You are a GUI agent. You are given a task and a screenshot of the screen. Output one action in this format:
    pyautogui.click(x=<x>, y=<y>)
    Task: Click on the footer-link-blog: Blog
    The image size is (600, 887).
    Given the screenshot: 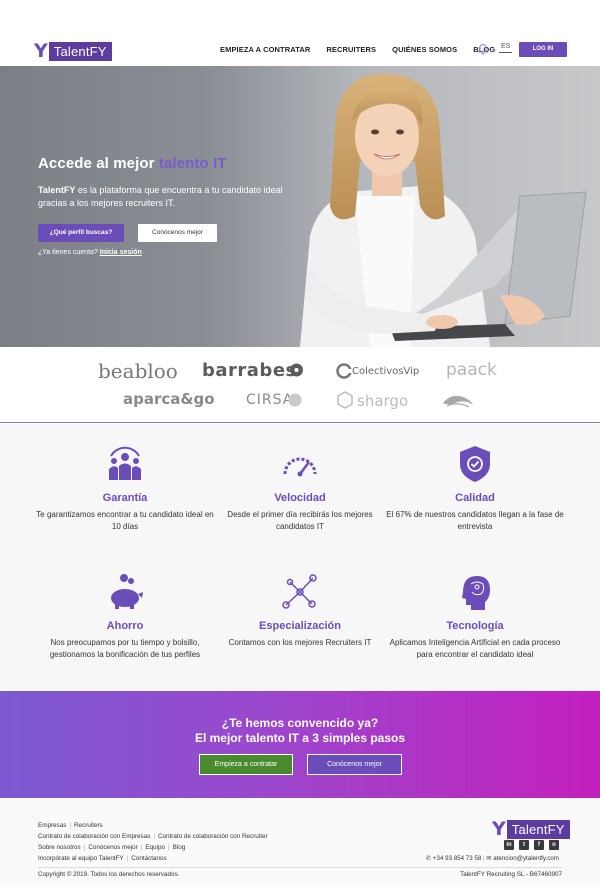 What is the action you would take?
    pyautogui.click(x=179, y=847)
    